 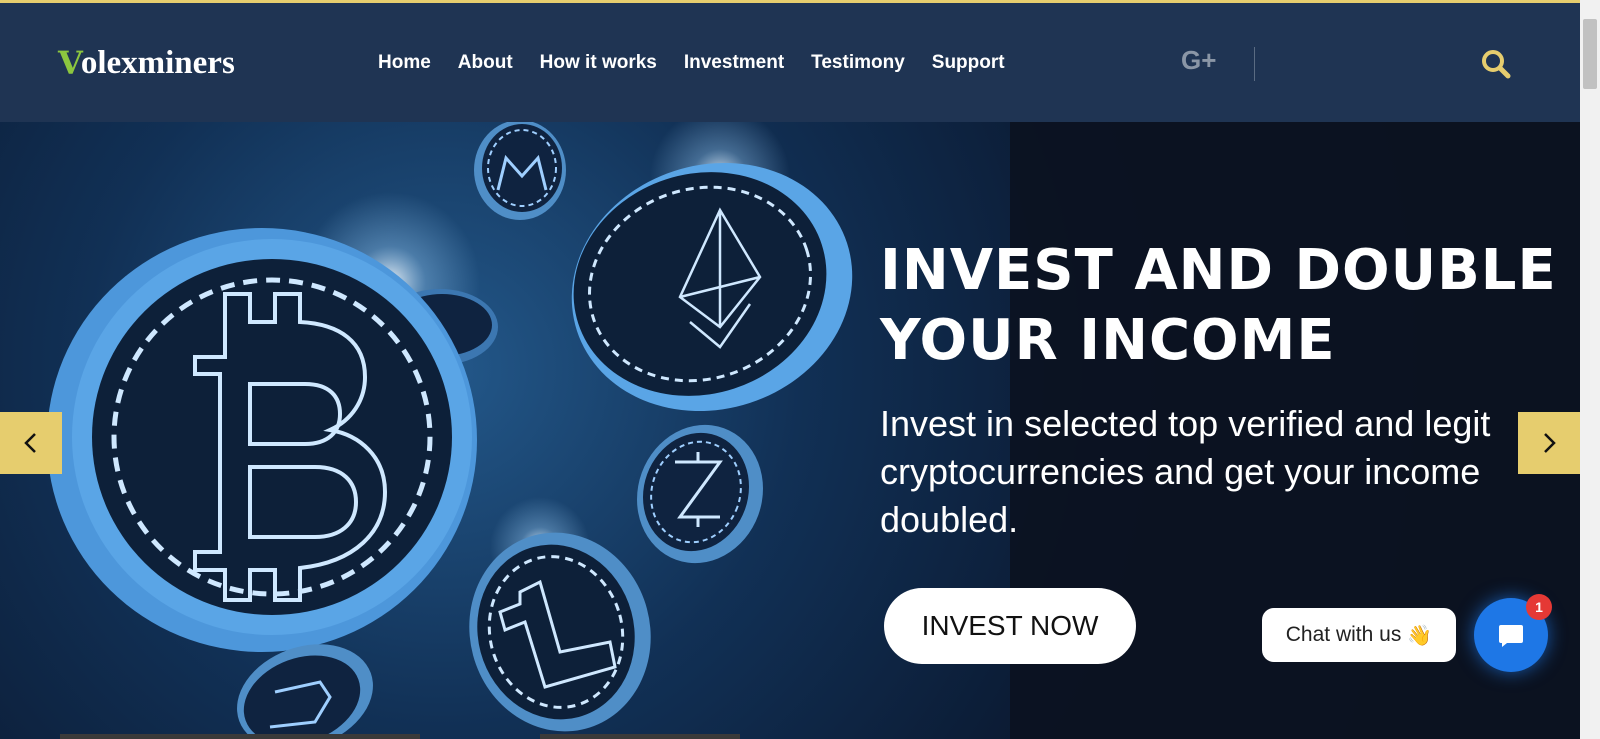 I want to click on google-plus-icon: G+, so click(x=1198, y=60).